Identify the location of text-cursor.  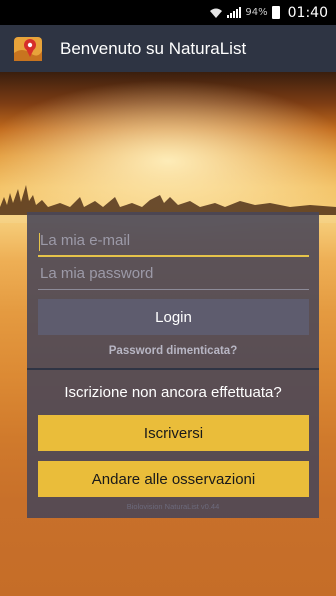
(39, 242).